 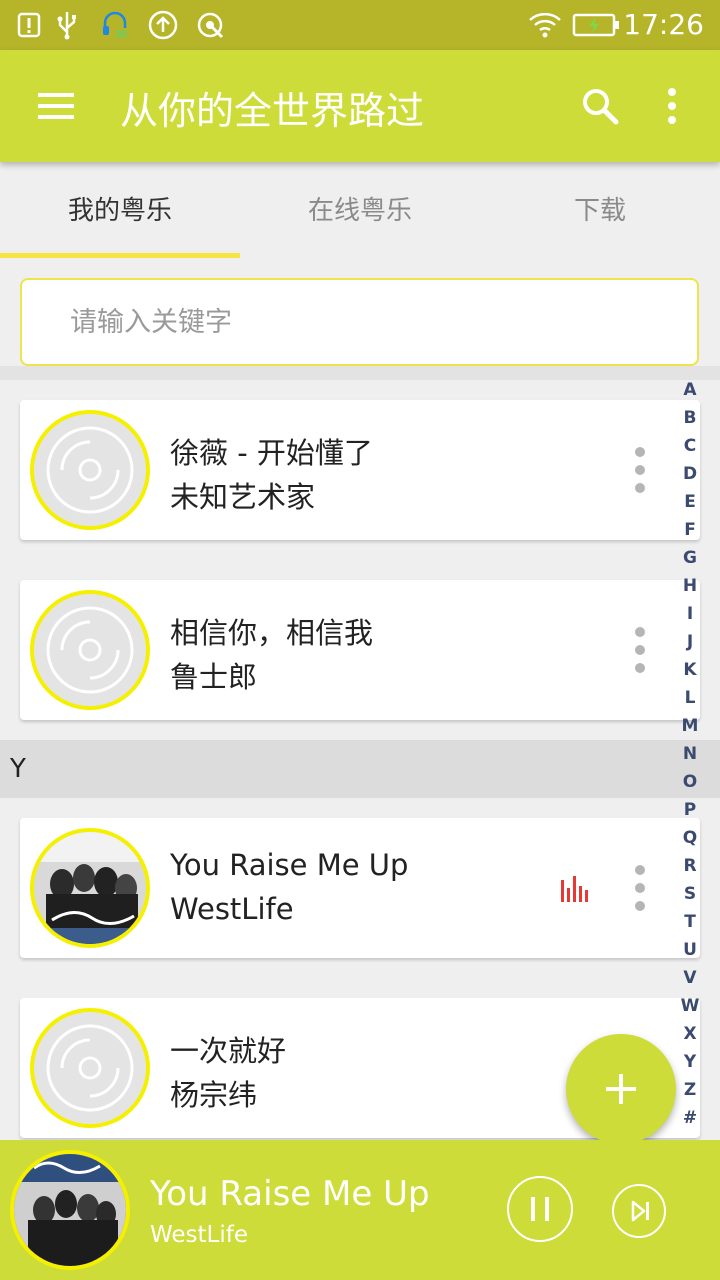 I want to click on pause-button, so click(x=540, y=1209).